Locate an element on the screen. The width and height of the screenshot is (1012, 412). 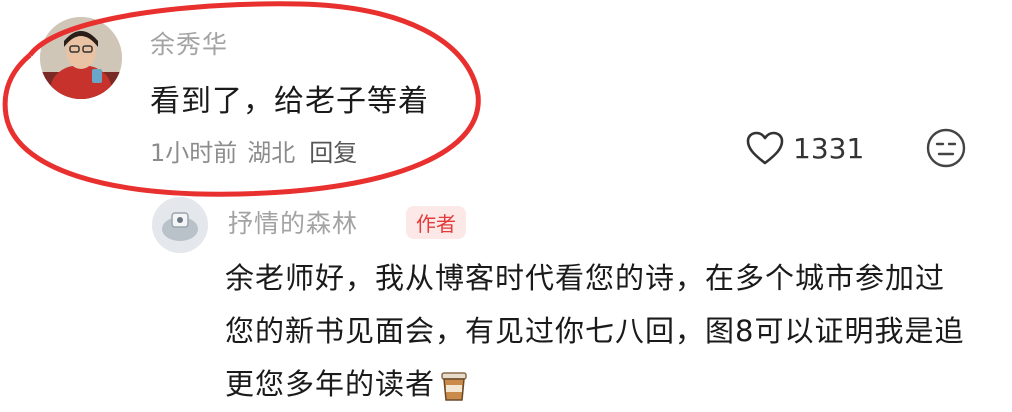
commenter-username: 余秀华 is located at coordinates (189, 43).